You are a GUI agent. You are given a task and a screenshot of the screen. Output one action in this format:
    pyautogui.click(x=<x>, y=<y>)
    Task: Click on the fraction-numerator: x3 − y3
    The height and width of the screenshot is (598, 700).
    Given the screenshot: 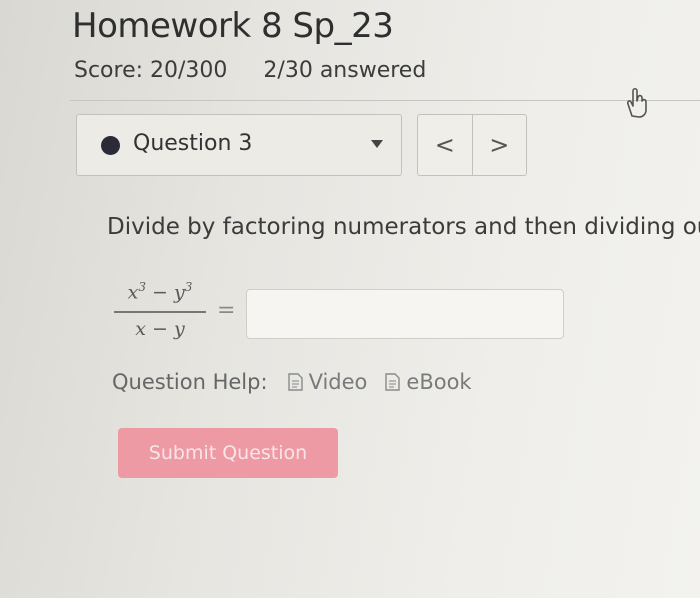 What is the action you would take?
    pyautogui.click(x=160, y=291)
    